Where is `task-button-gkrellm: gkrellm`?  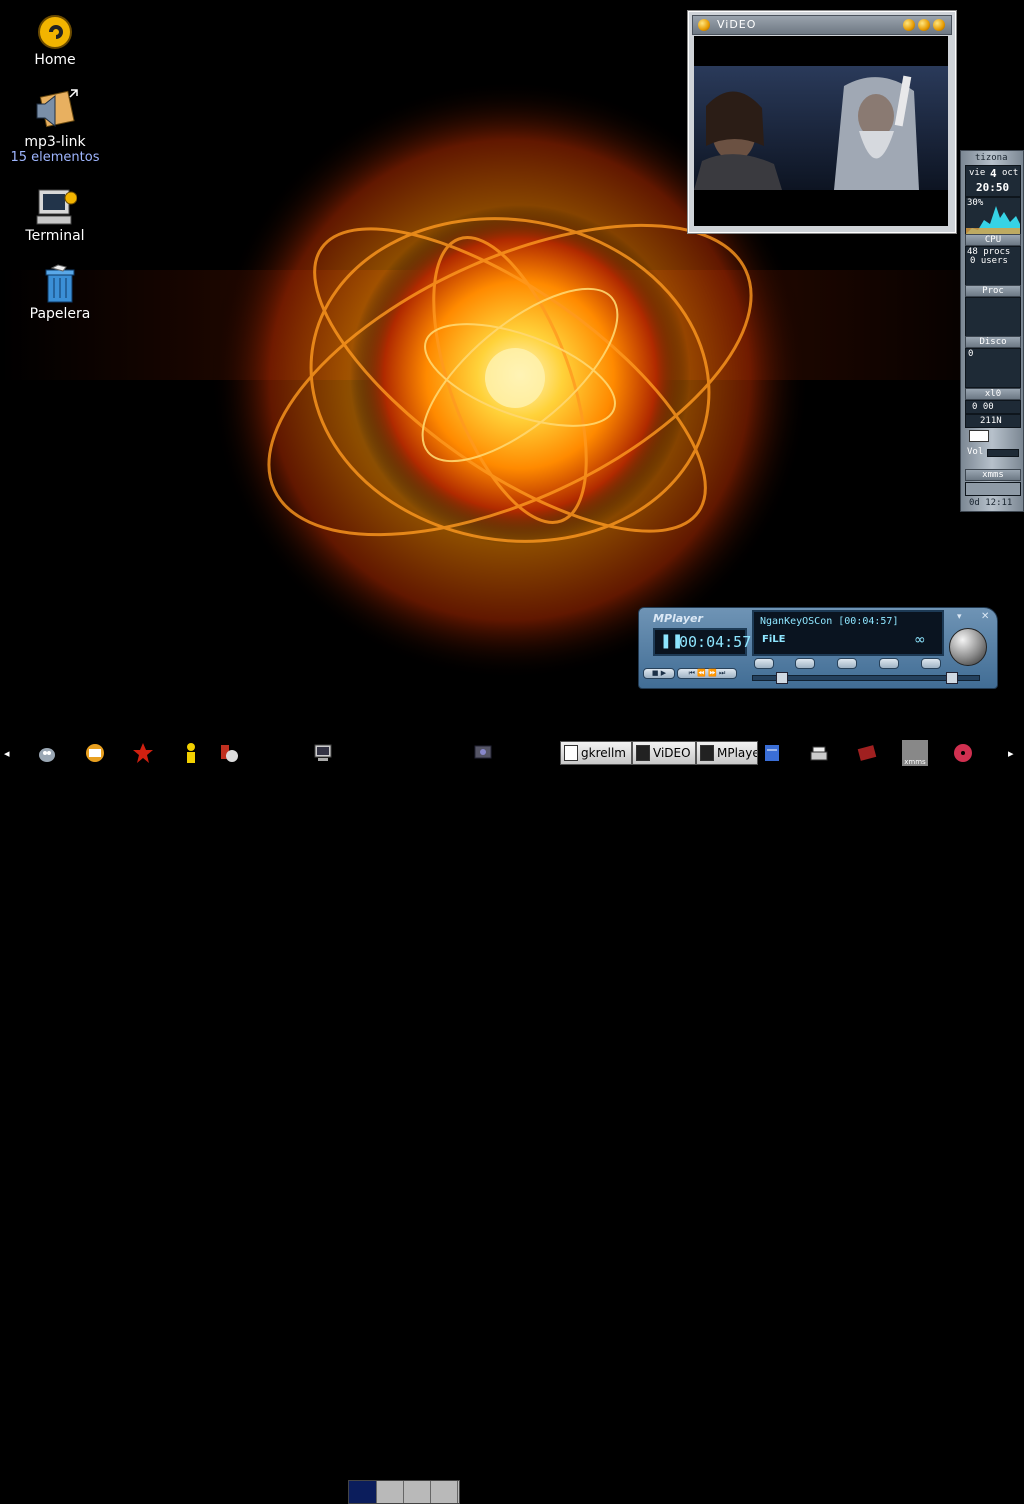 task-button-gkrellm: gkrellm is located at coordinates (596, 753).